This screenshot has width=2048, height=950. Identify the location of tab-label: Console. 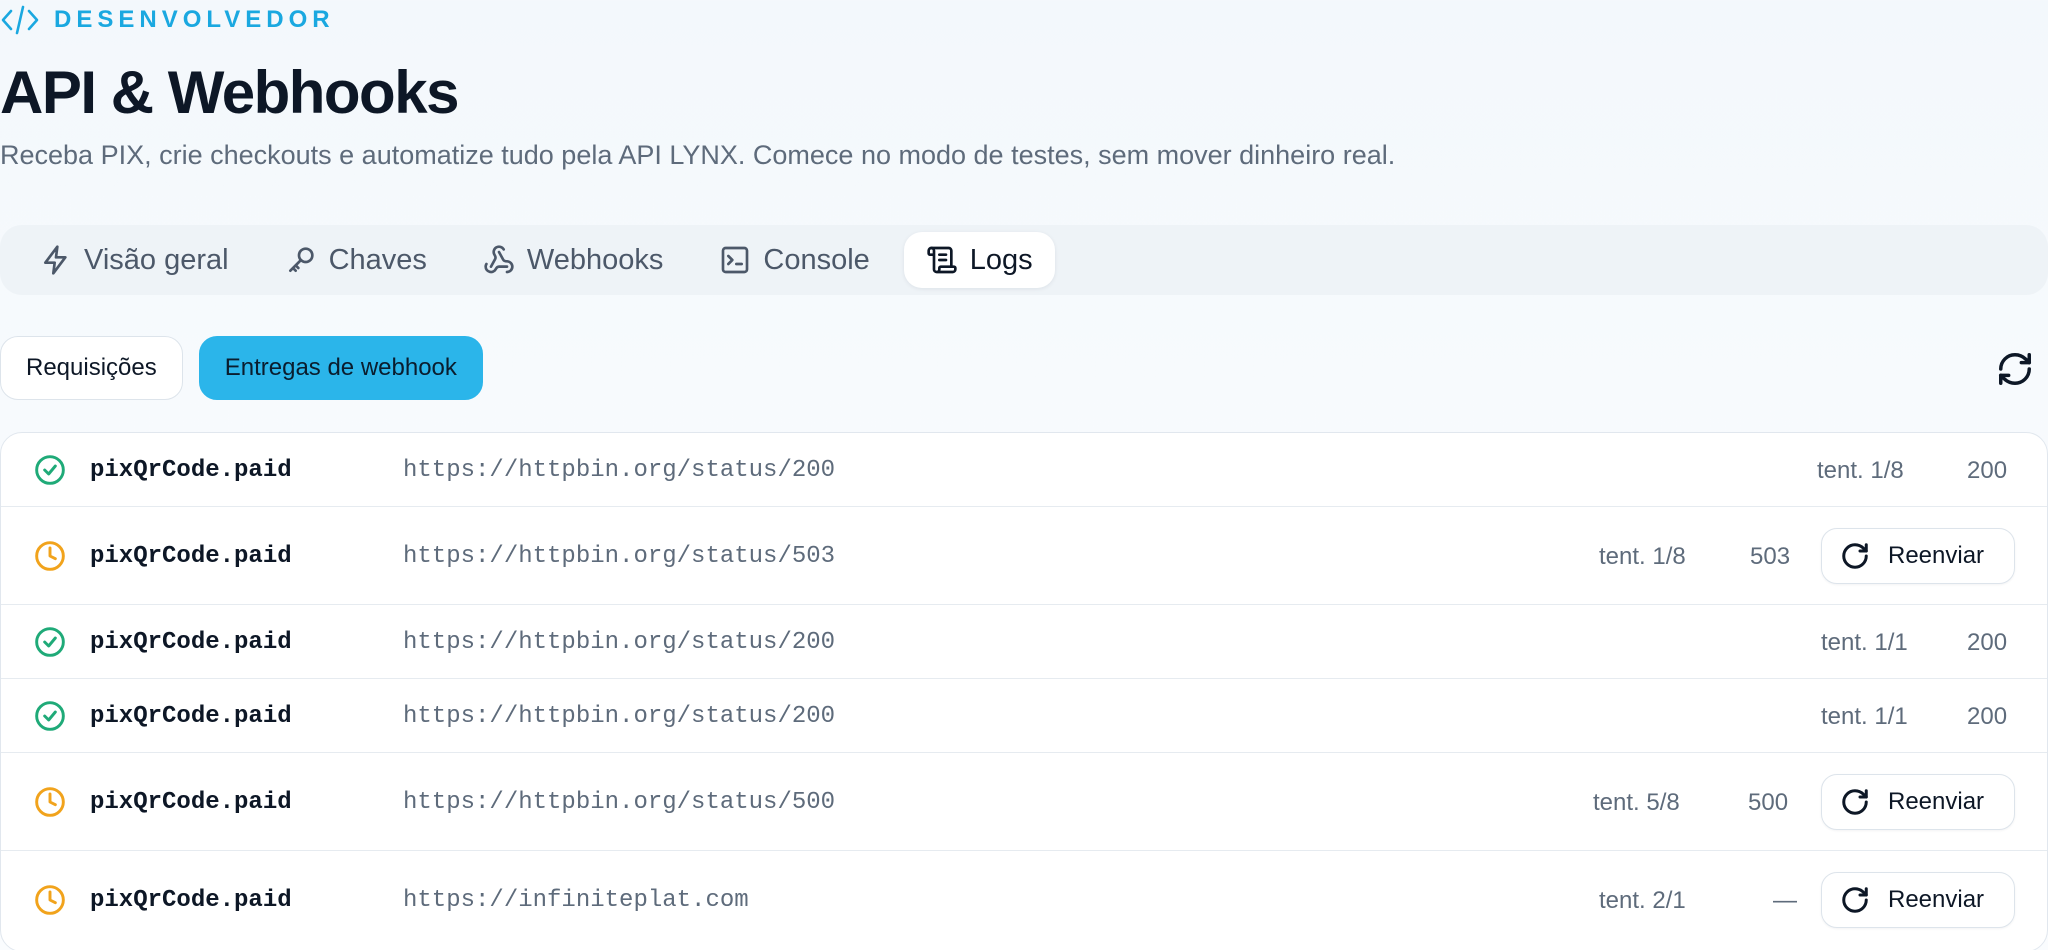
(816, 259).